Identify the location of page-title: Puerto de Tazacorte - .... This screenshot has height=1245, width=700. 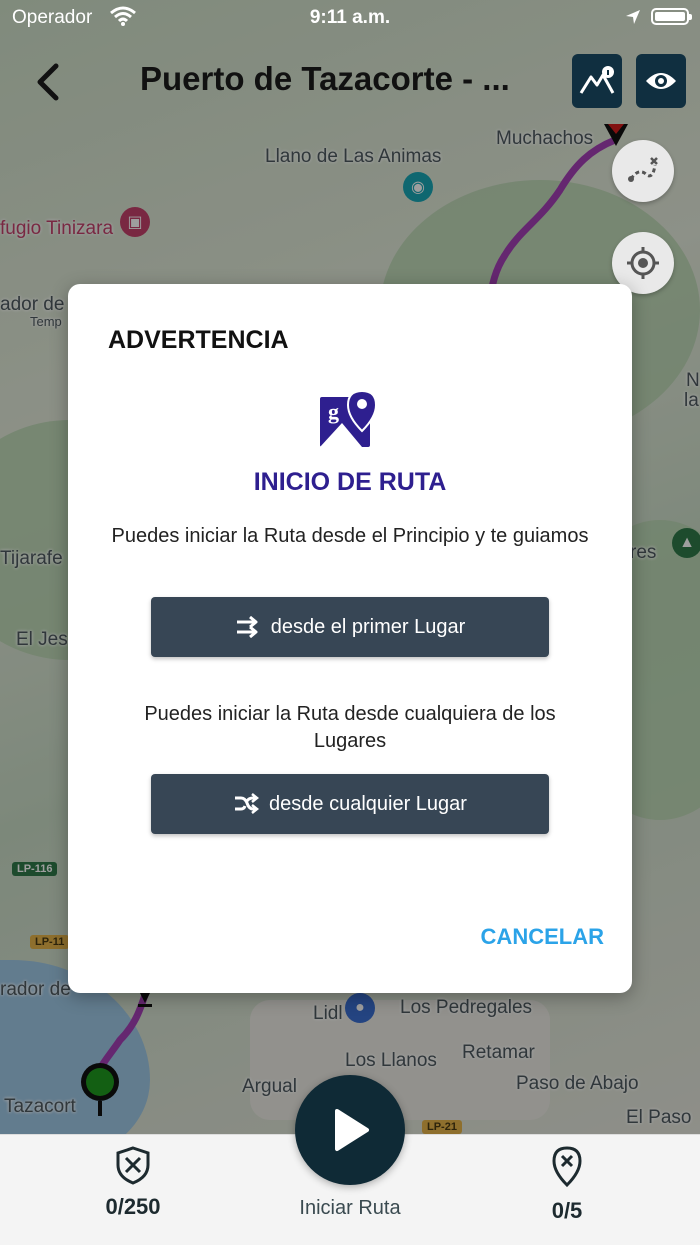
(325, 78).